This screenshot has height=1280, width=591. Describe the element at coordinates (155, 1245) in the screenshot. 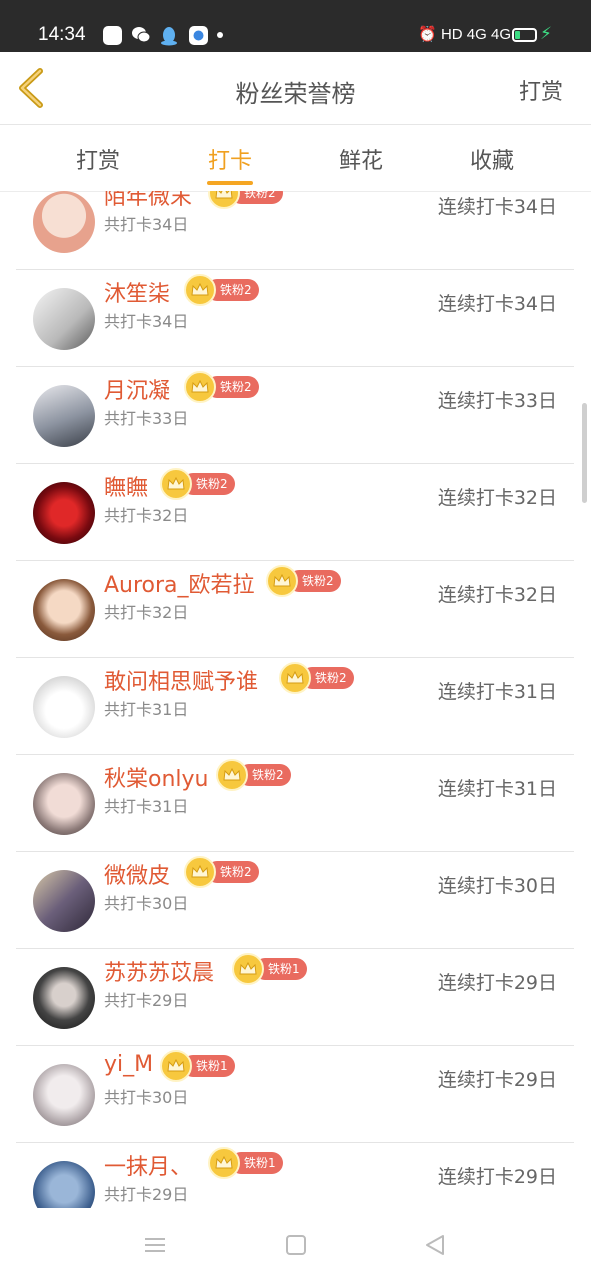

I see `menu-icon` at that location.